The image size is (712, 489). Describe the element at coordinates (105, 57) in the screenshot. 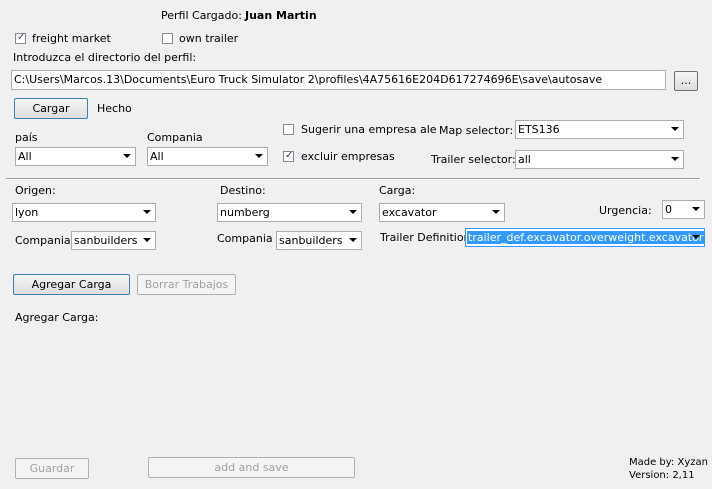

I see `profile-path-label: Introduzca el directorio del perfil:` at that location.